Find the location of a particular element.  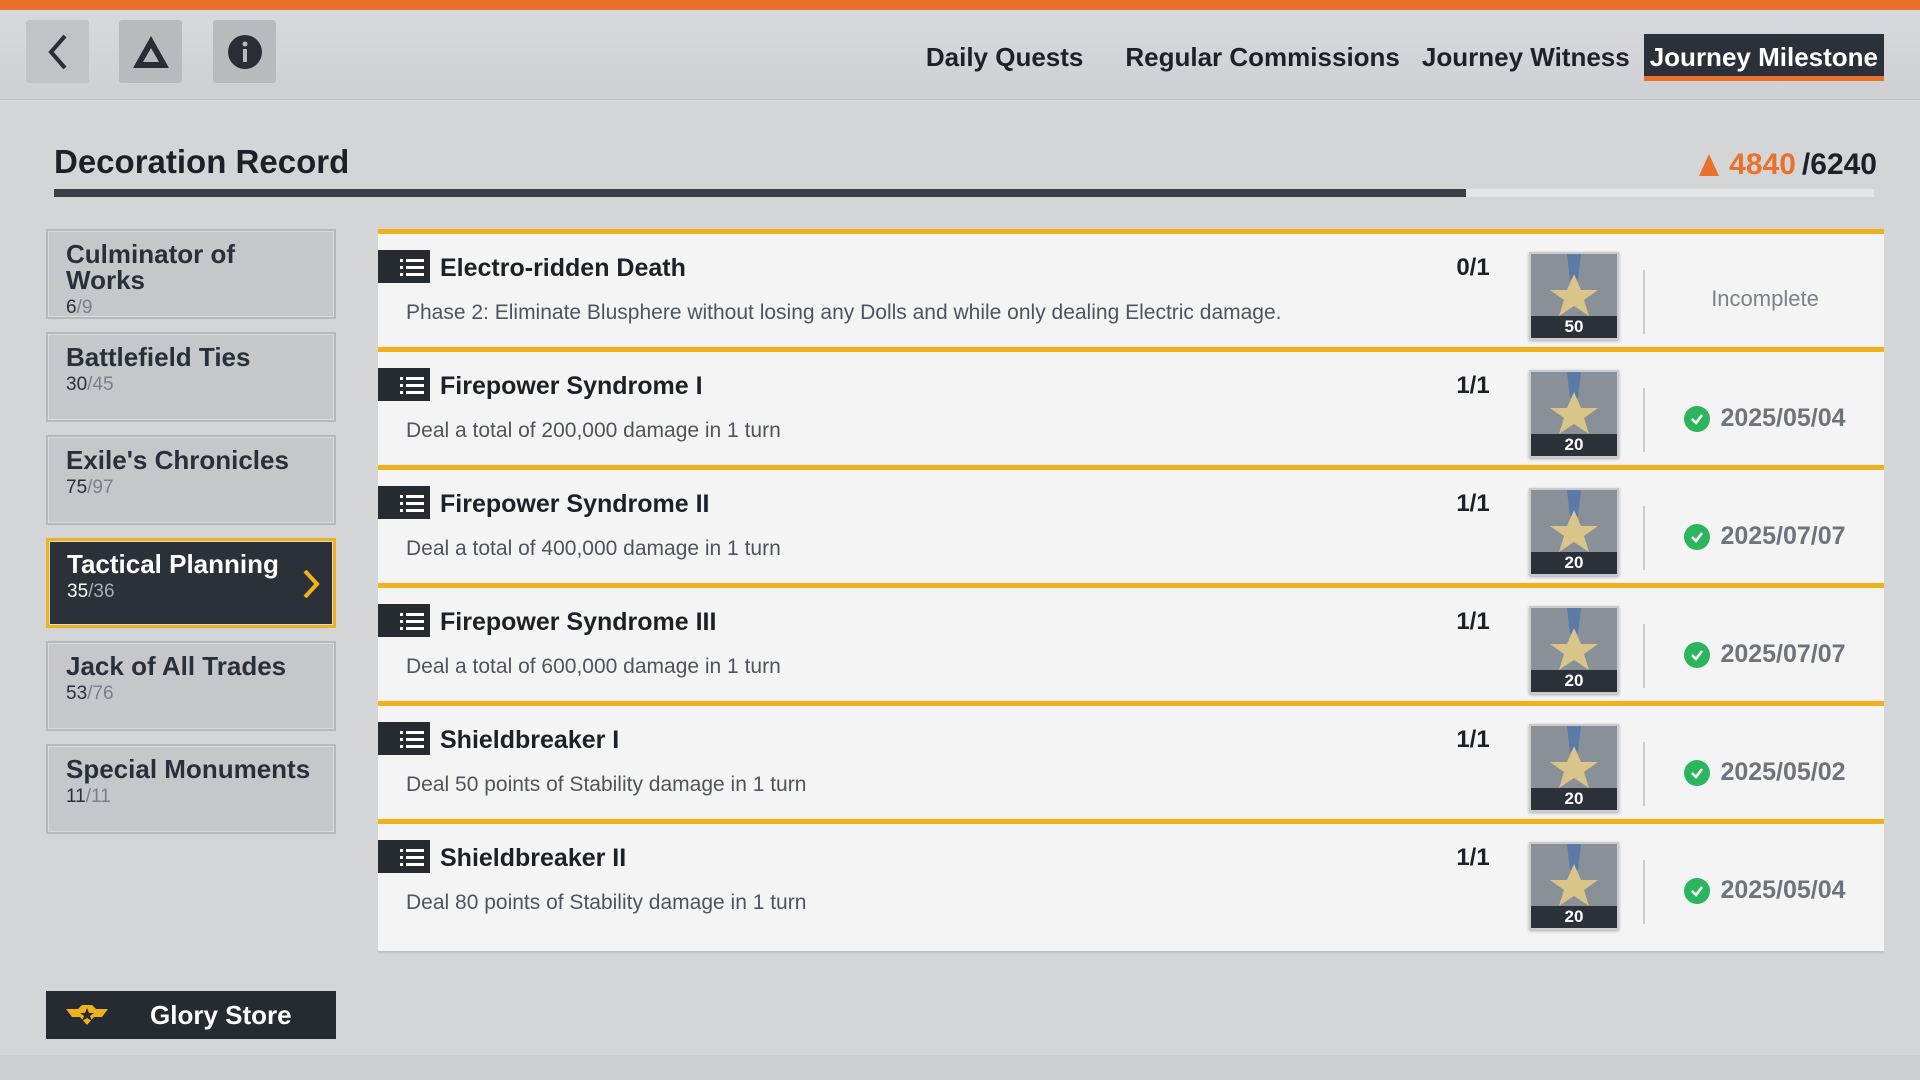

quest-title: Firepower Syndrome III is located at coordinates (578, 622).